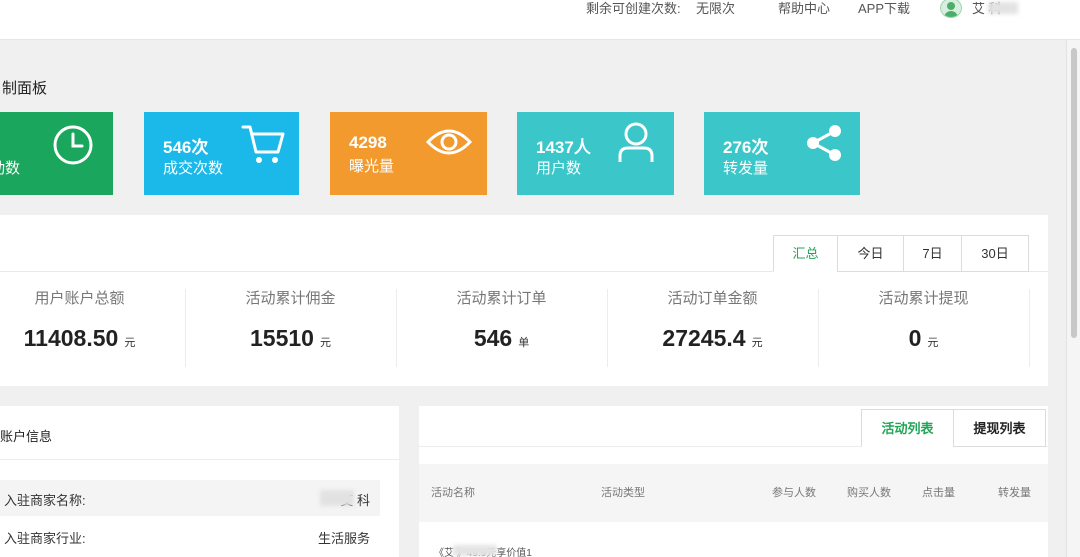 The height and width of the screenshot is (557, 1080). Describe the element at coordinates (1074, 193) in the screenshot. I see `scrollbar-thumb` at that location.